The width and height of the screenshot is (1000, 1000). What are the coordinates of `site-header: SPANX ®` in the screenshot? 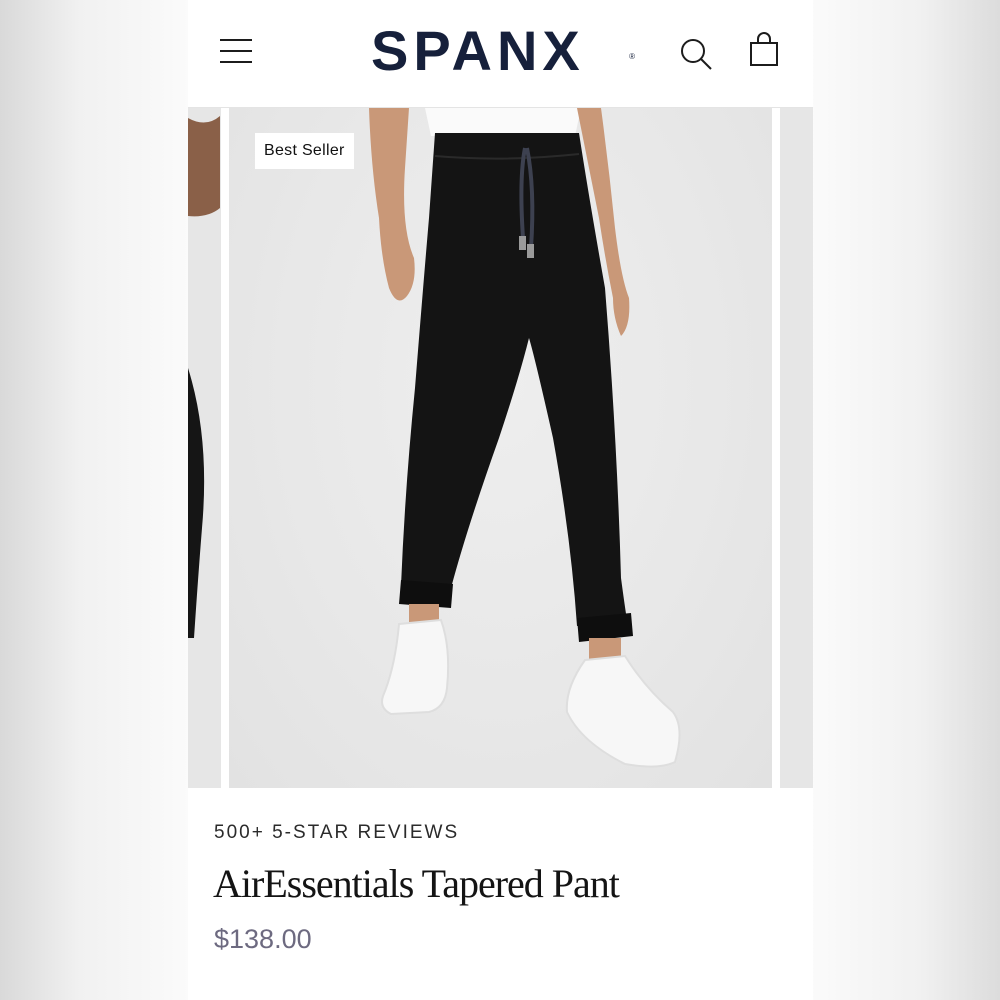 It's located at (500, 54).